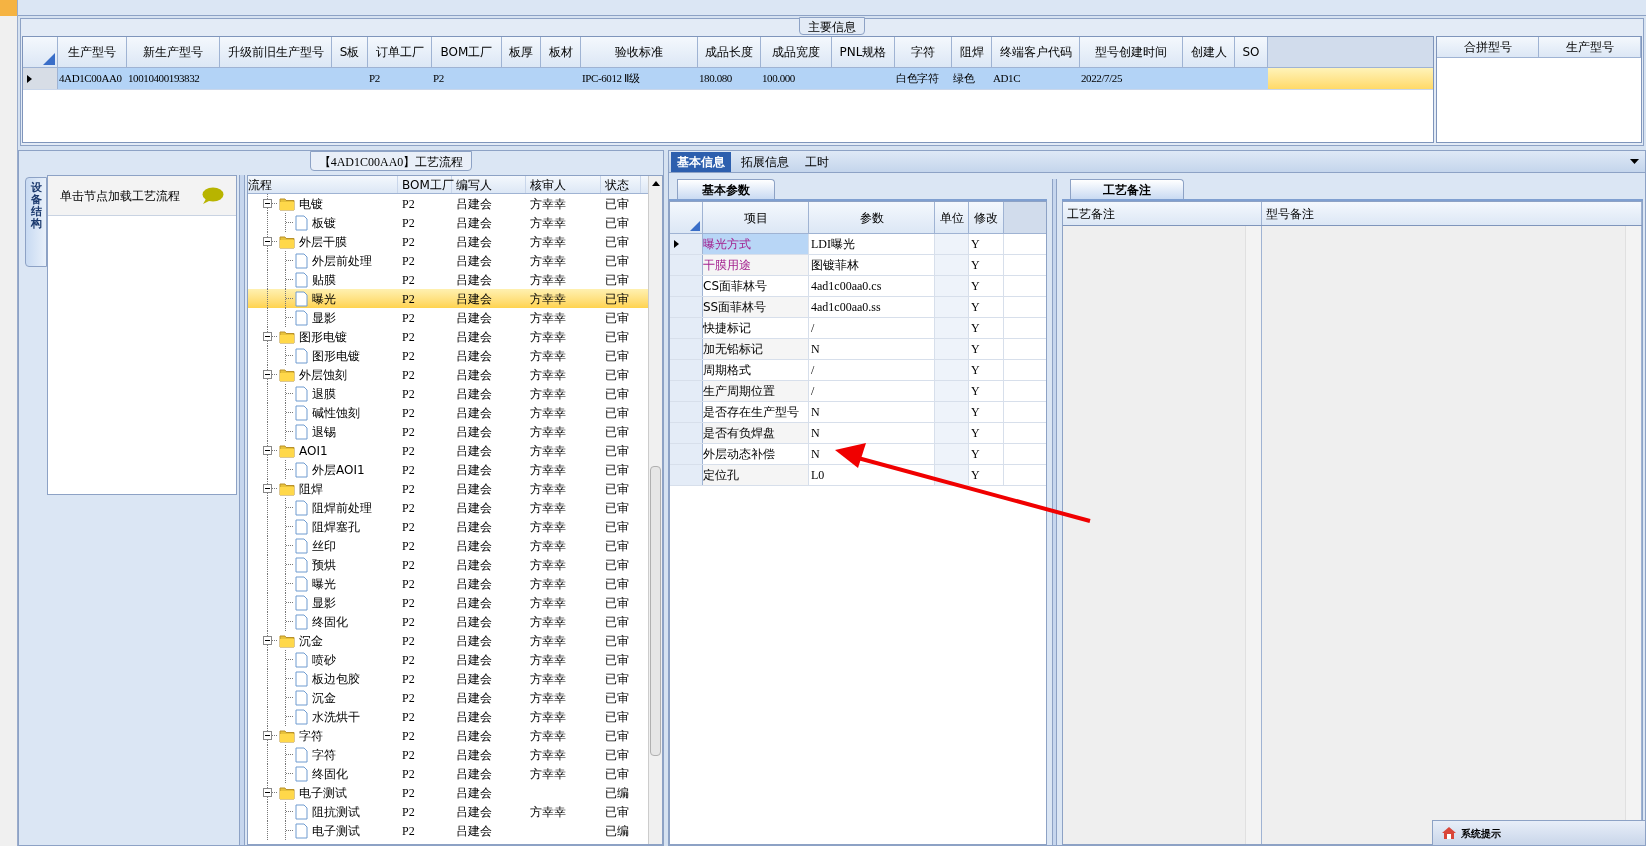 Image resolution: width=1646 pixels, height=846 pixels. What do you see at coordinates (756, 328) in the screenshot?
I see `table-cell: 快捷标记` at bounding box center [756, 328].